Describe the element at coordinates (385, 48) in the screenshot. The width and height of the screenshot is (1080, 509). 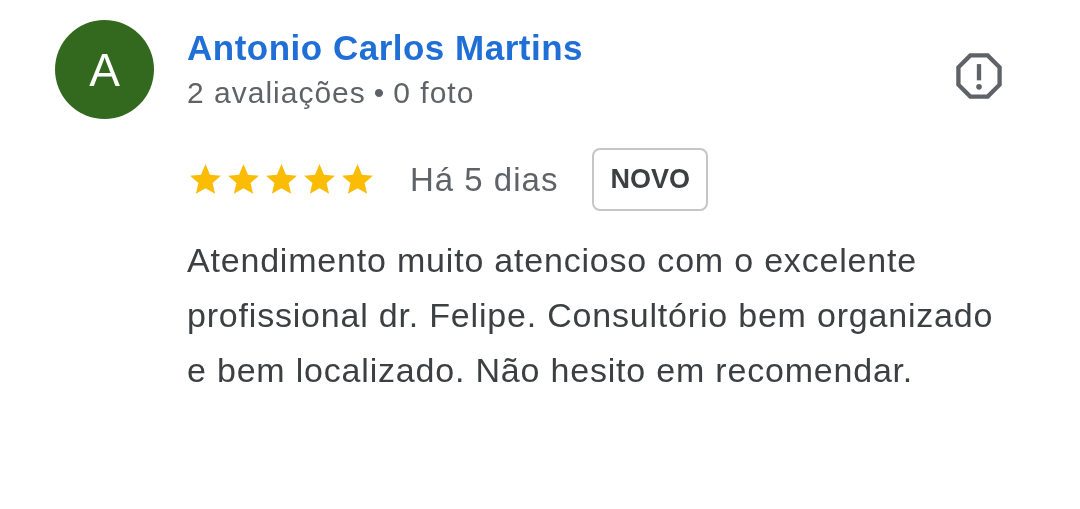
I see `author-name: Antonio Carlos Martins` at that location.